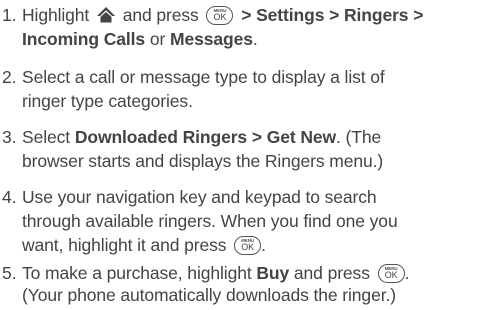  What do you see at coordinates (157, 39) in the screenshot?
I see `step-text: or` at bounding box center [157, 39].